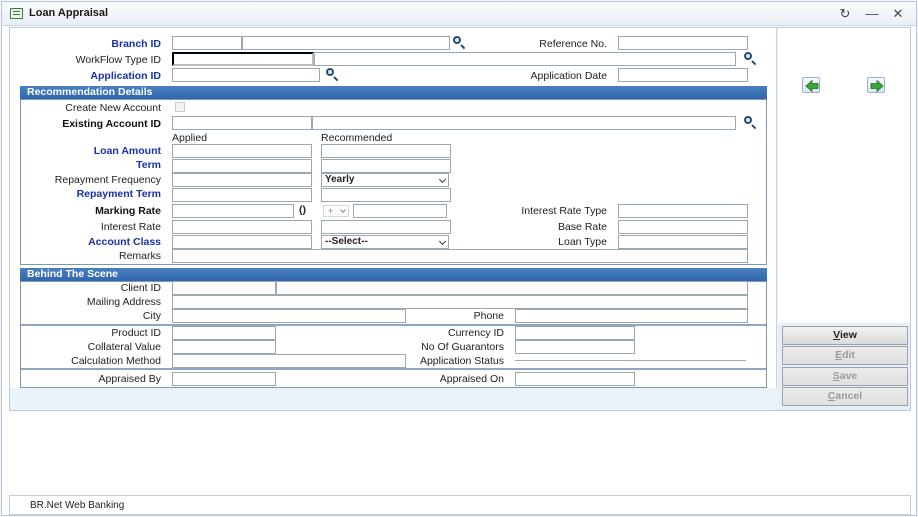 The width and height of the screenshot is (918, 517). What do you see at coordinates (386, 227) in the screenshot?
I see `interest-rate-recommended-input` at bounding box center [386, 227].